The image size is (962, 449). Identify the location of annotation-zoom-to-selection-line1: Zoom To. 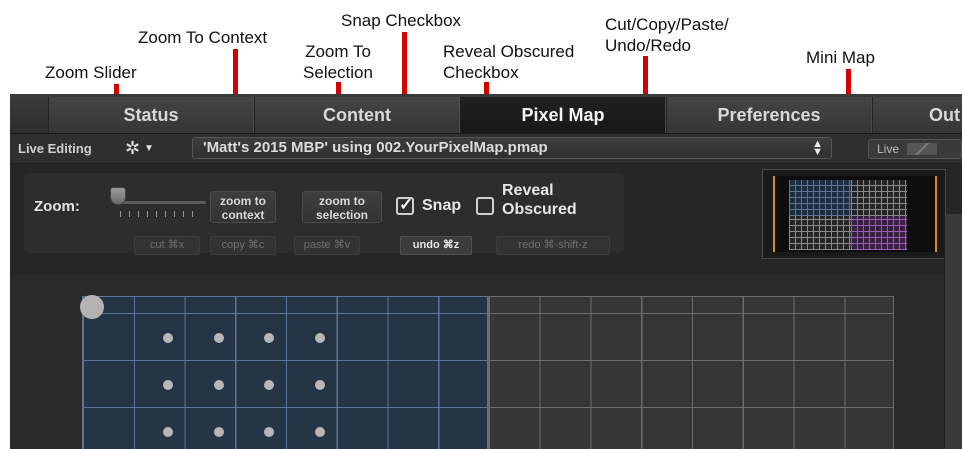
(338, 51).